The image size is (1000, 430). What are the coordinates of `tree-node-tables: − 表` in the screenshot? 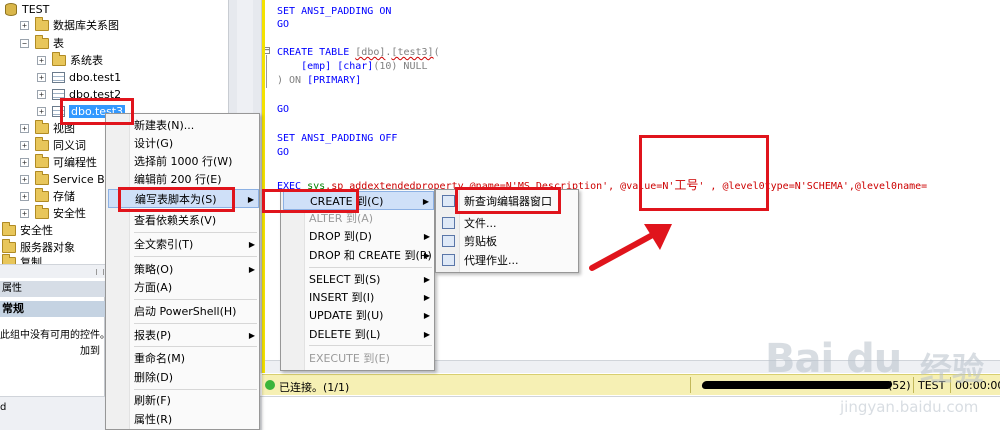 It's located at (42, 42).